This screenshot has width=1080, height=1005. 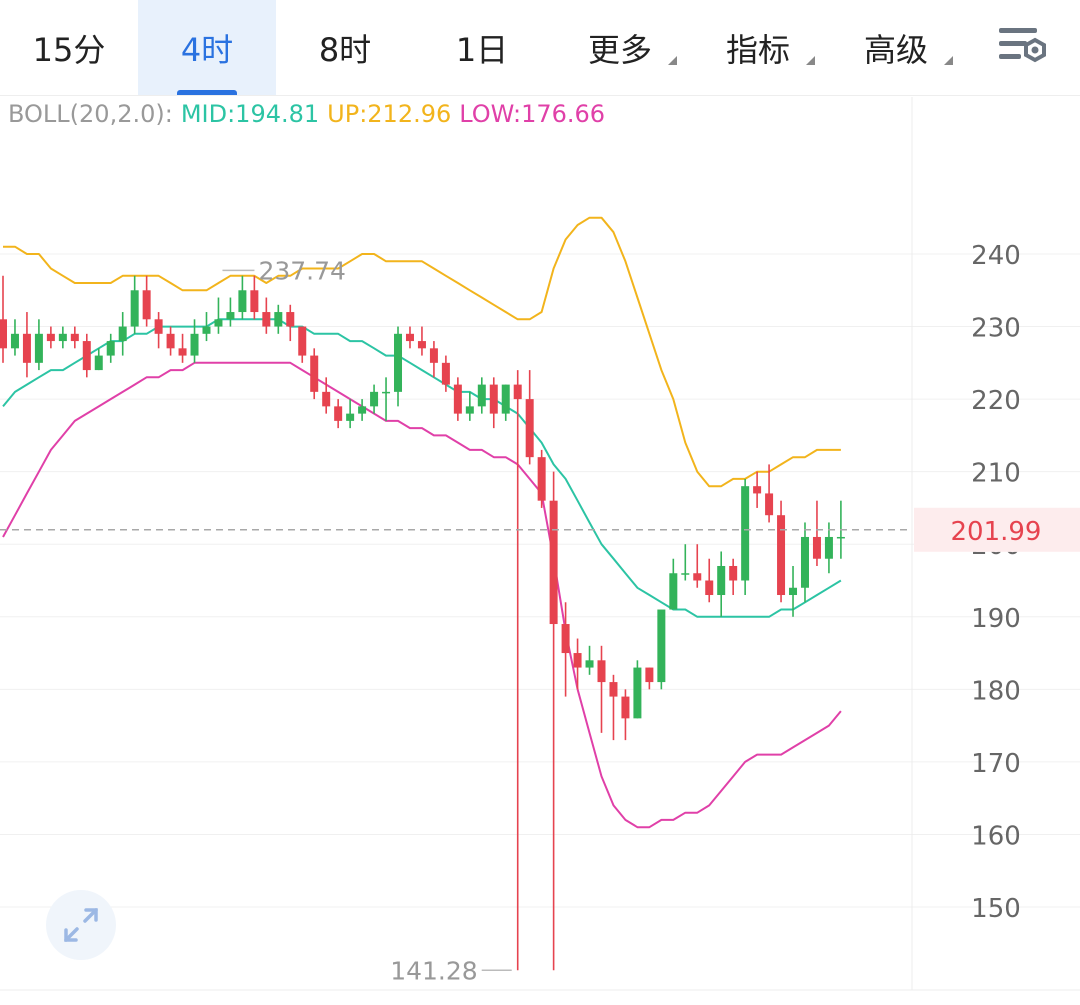 I want to click on y-tick-label: 180, so click(x=996, y=691).